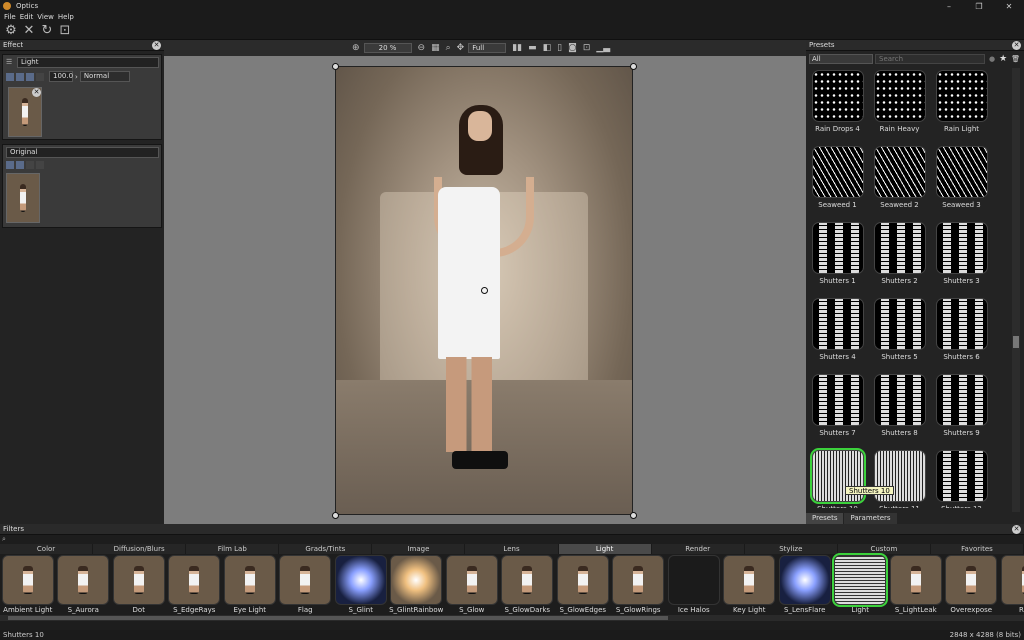 This screenshot has height=640, width=1024. I want to click on preset-item: Rain Drops 4, so click(837, 108).